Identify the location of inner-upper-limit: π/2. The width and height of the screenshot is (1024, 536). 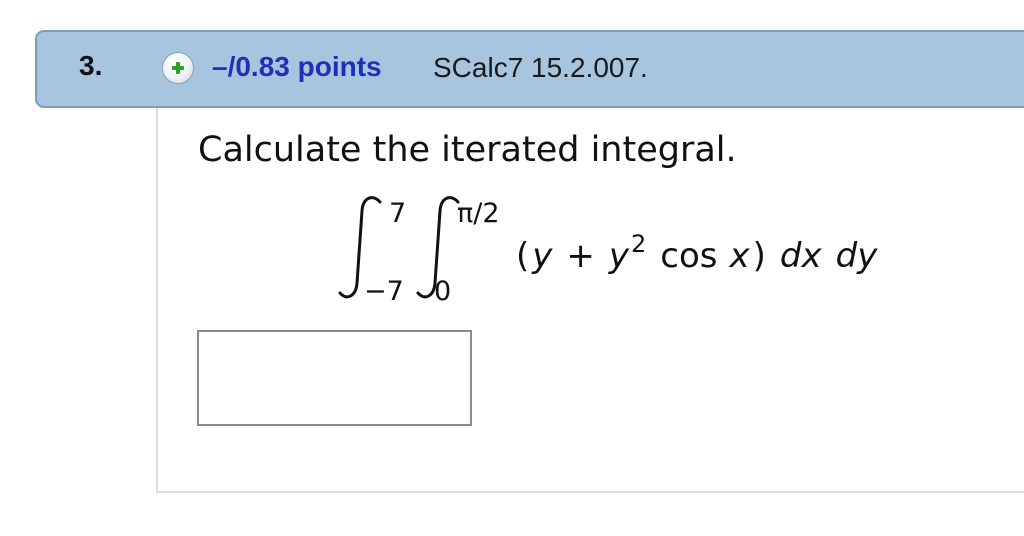
(478, 213).